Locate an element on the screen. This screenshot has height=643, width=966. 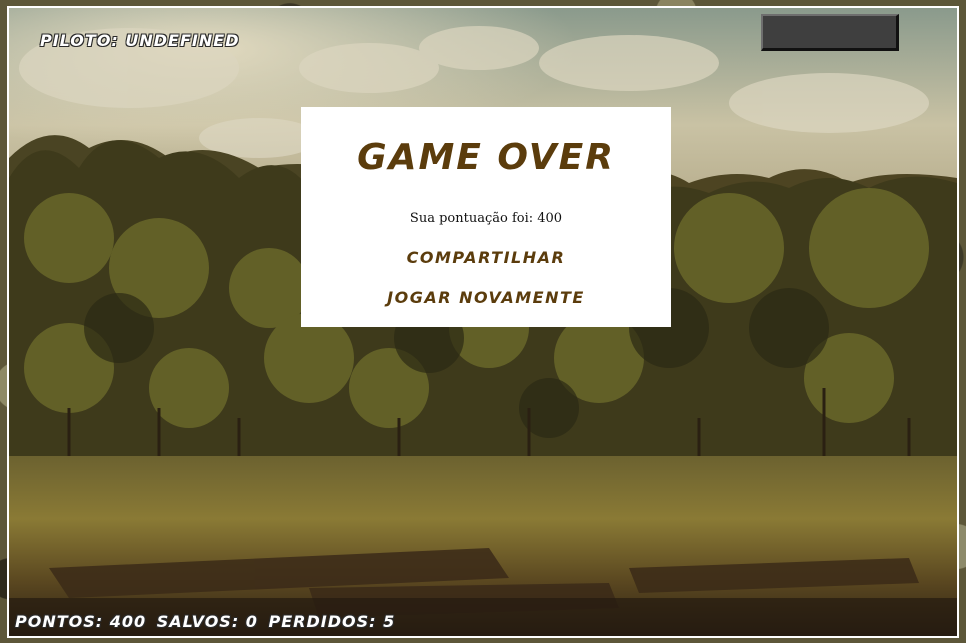
pilot-name-label: PILOTO: UNDEFINED is located at coordinates (140, 40).